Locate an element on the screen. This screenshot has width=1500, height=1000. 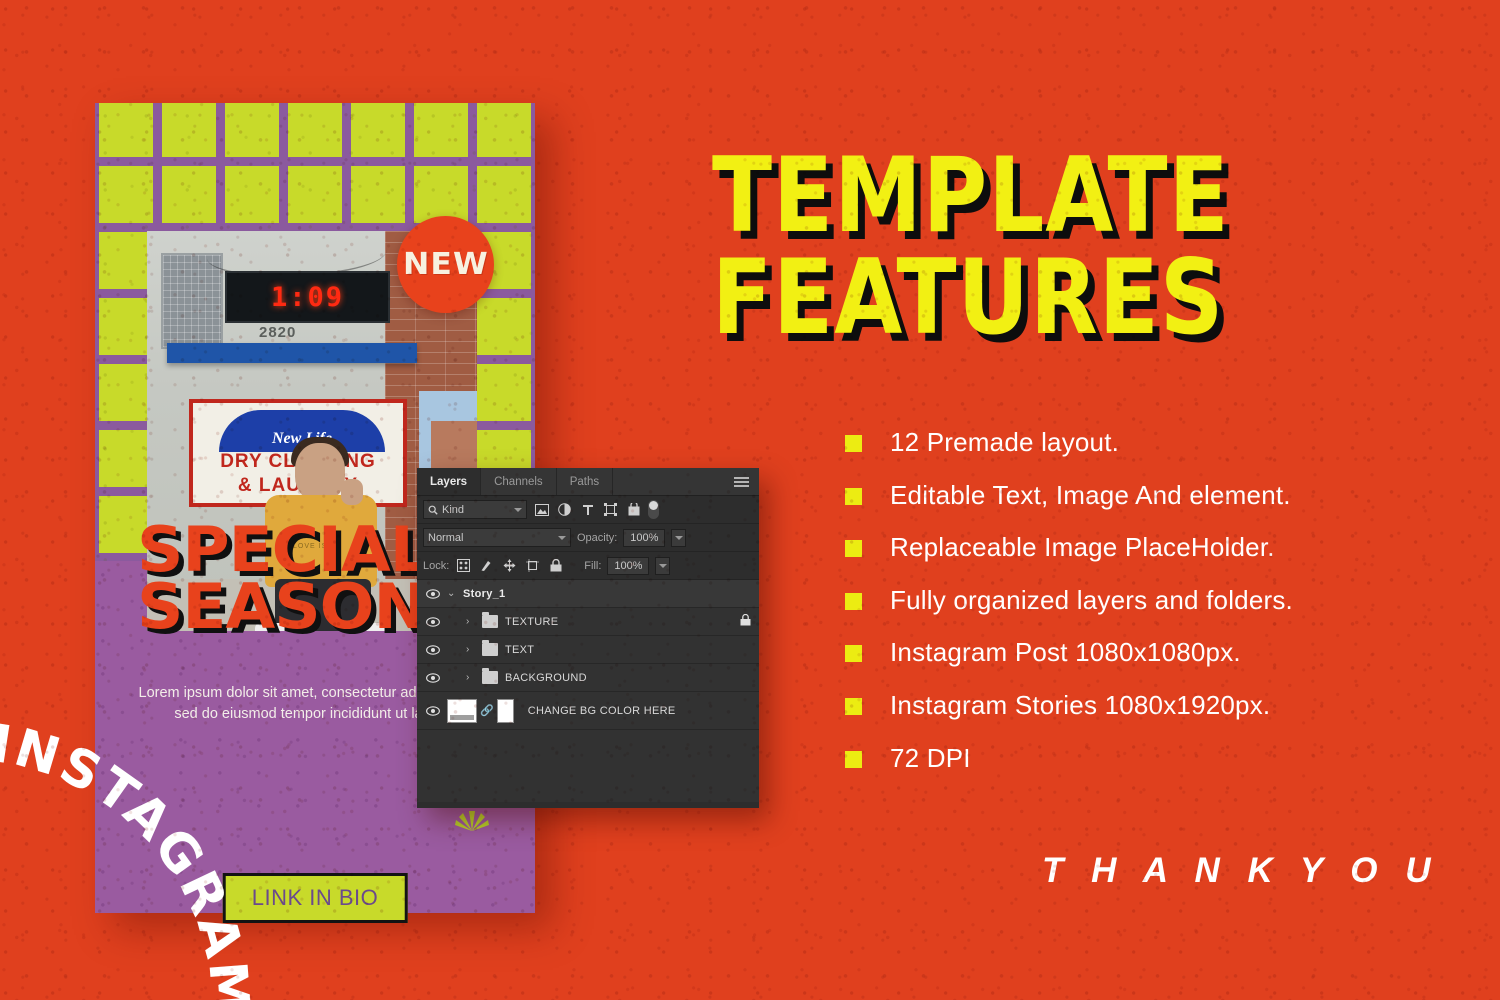
feature-item: Editable Text, Image And element. is located at coordinates (1069, 494).